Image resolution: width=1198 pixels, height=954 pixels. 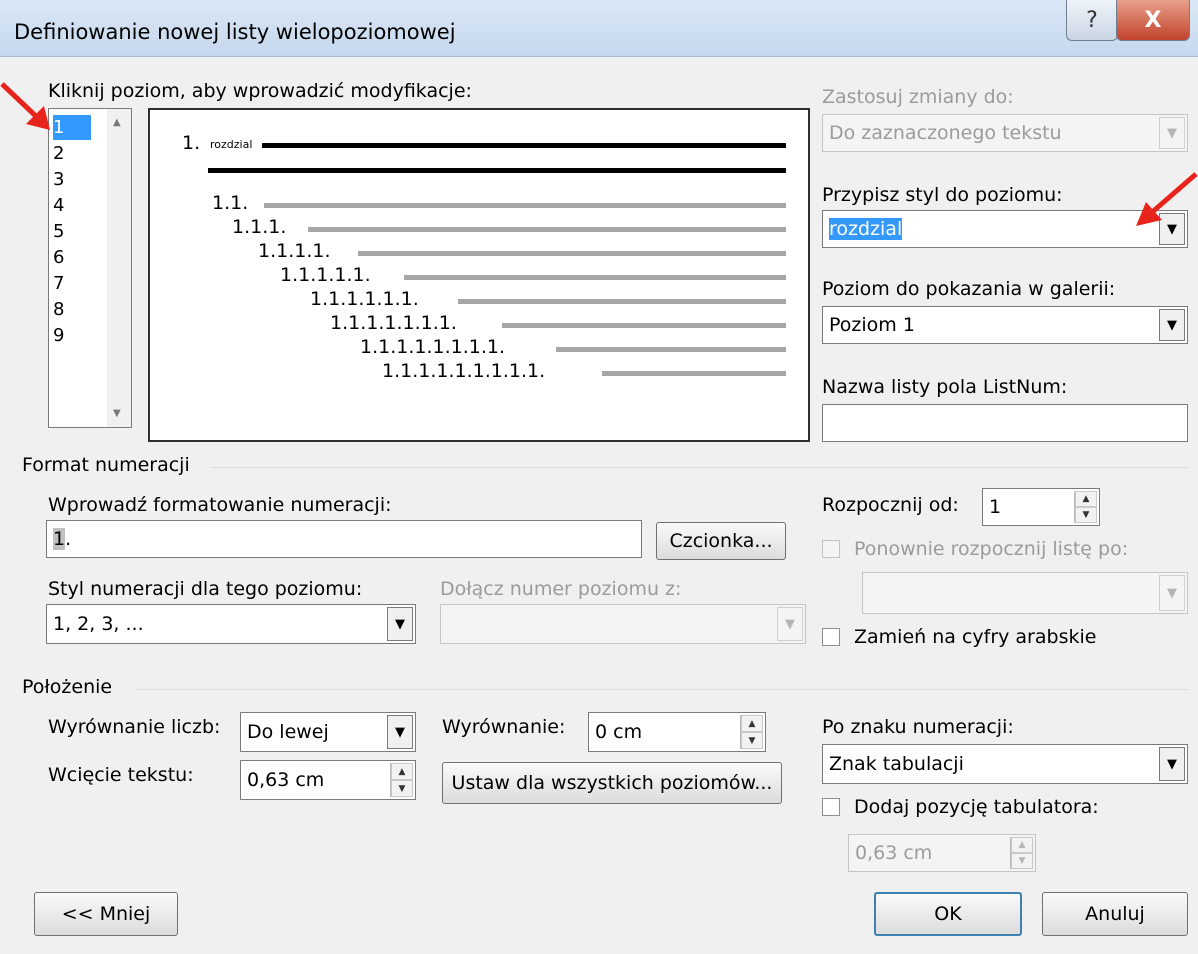 I want to click on close-button: X, so click(x=1153, y=20).